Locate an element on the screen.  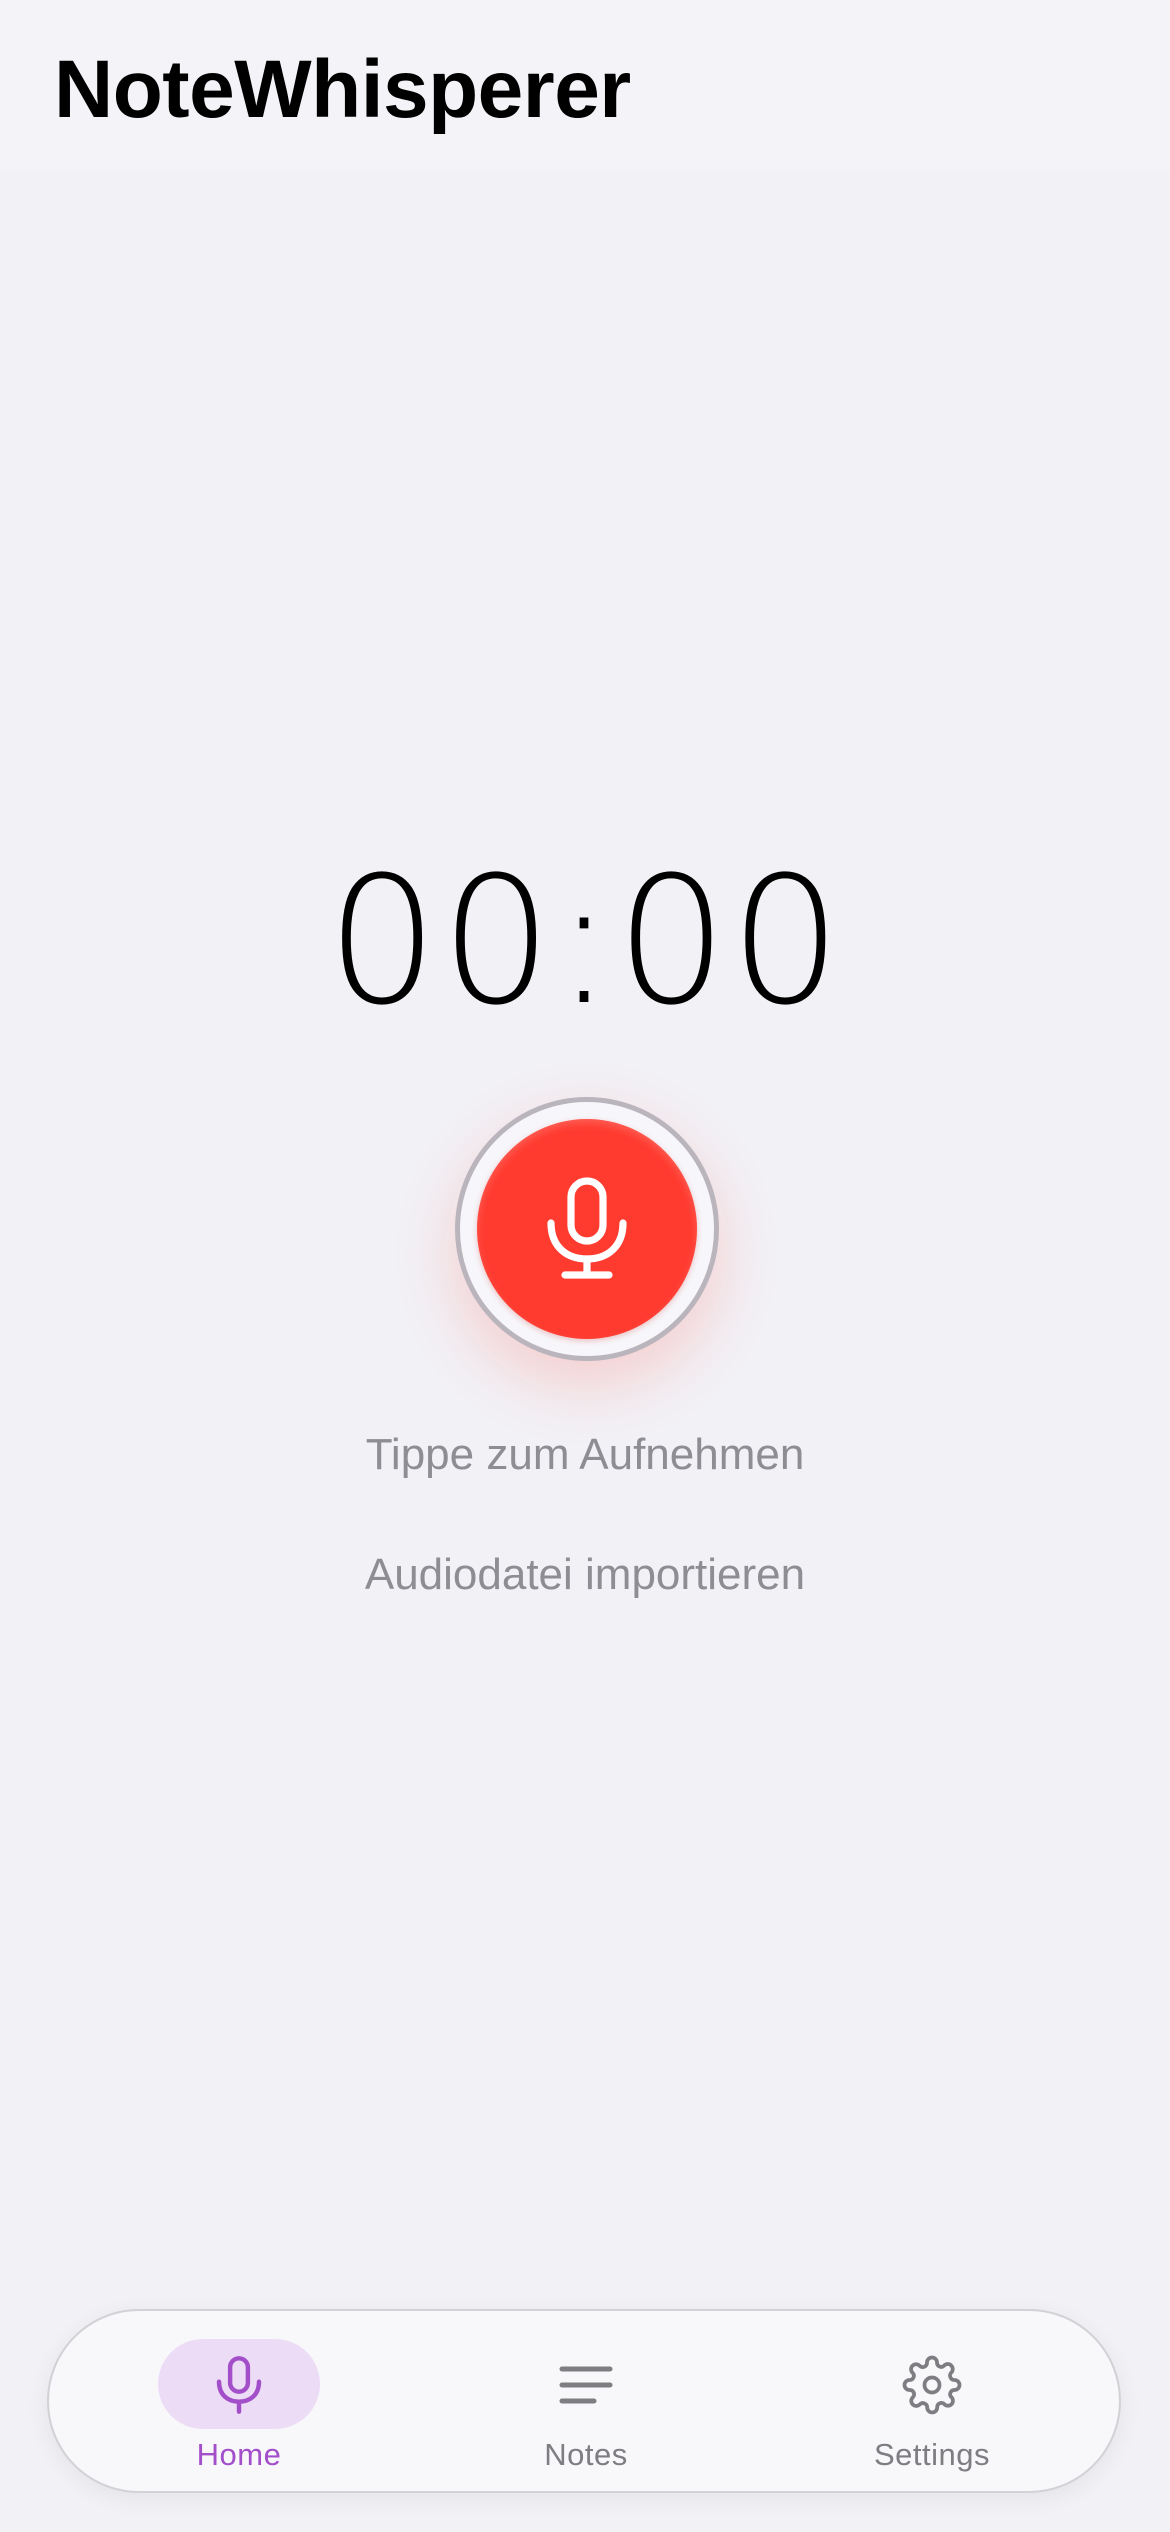
tab-home-label: Home is located at coordinates (239, 2454).